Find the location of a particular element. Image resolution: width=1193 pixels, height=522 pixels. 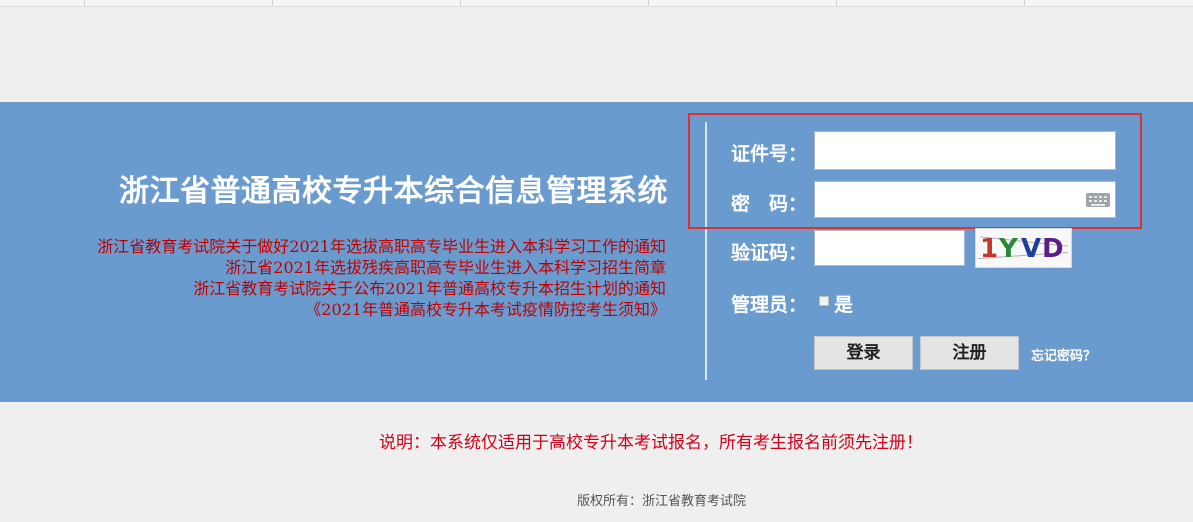

usage-note: 说明：本系统仅适用于高校专升本考试报名，所有考生报名前须先注册！ is located at coordinates (651, 443).